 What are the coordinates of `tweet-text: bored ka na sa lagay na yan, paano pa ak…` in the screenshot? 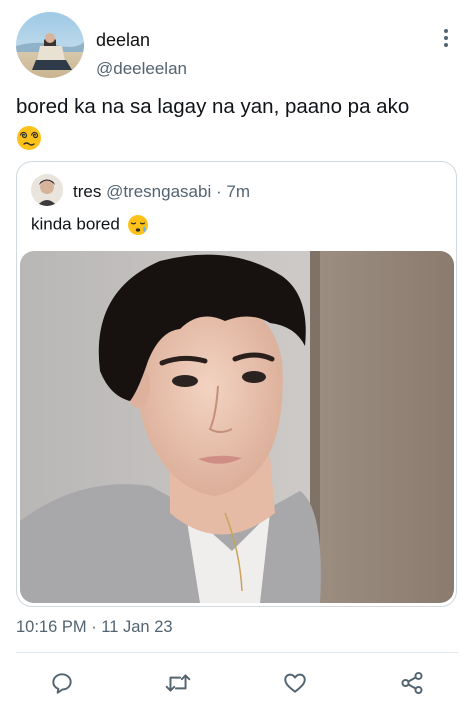 It's located at (213, 106).